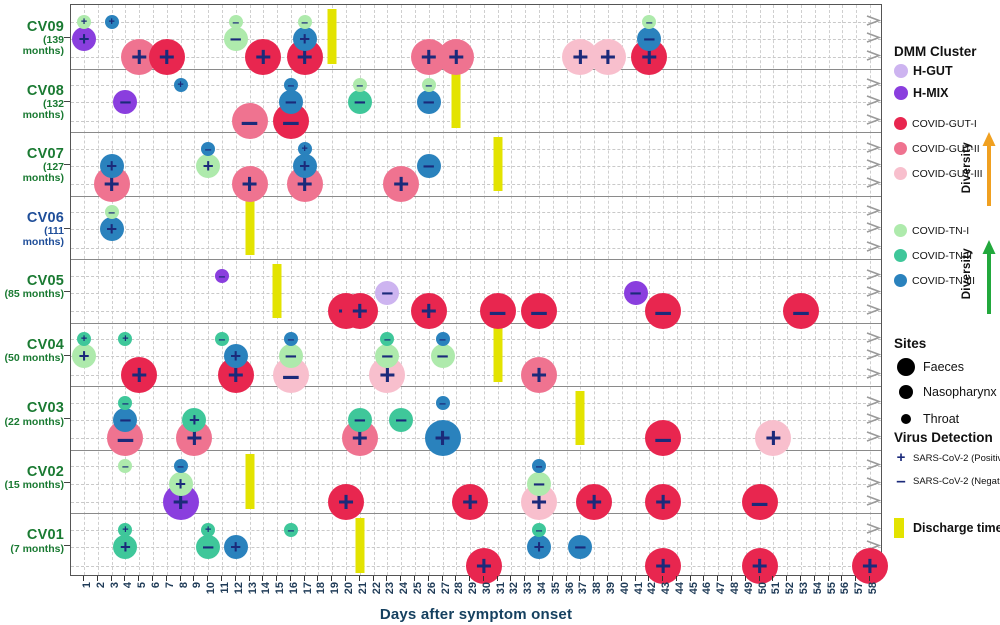  Describe the element at coordinates (926, 419) in the screenshot. I see `legend-site-throat: Throat` at that location.